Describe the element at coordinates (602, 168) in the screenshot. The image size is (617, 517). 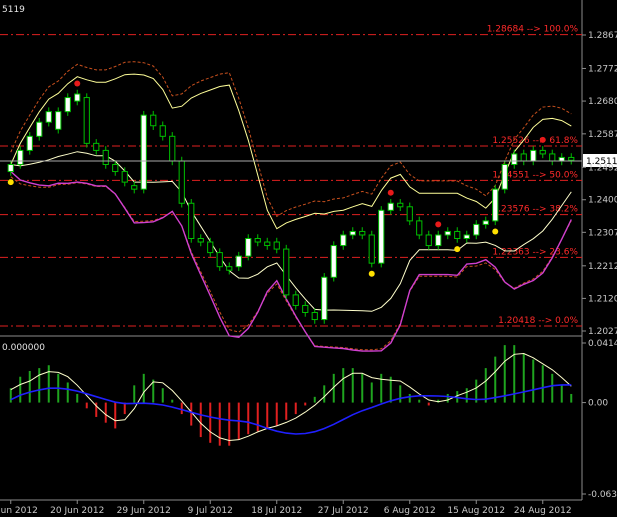
I see `price-axis-label: 1.24920` at that location.